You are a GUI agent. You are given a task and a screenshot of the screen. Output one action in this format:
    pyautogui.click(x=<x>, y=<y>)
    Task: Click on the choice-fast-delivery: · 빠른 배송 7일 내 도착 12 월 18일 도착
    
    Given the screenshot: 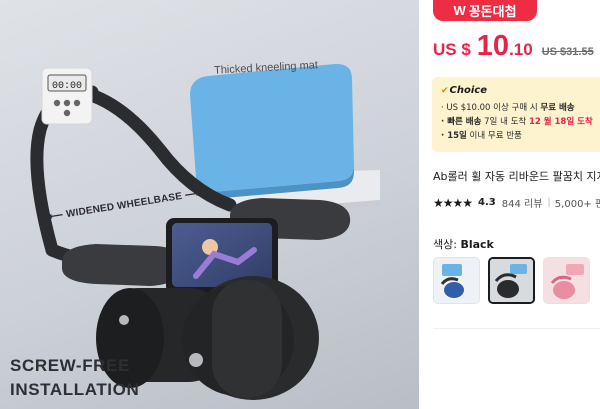 What is the action you would take?
    pyautogui.click(x=520, y=122)
    